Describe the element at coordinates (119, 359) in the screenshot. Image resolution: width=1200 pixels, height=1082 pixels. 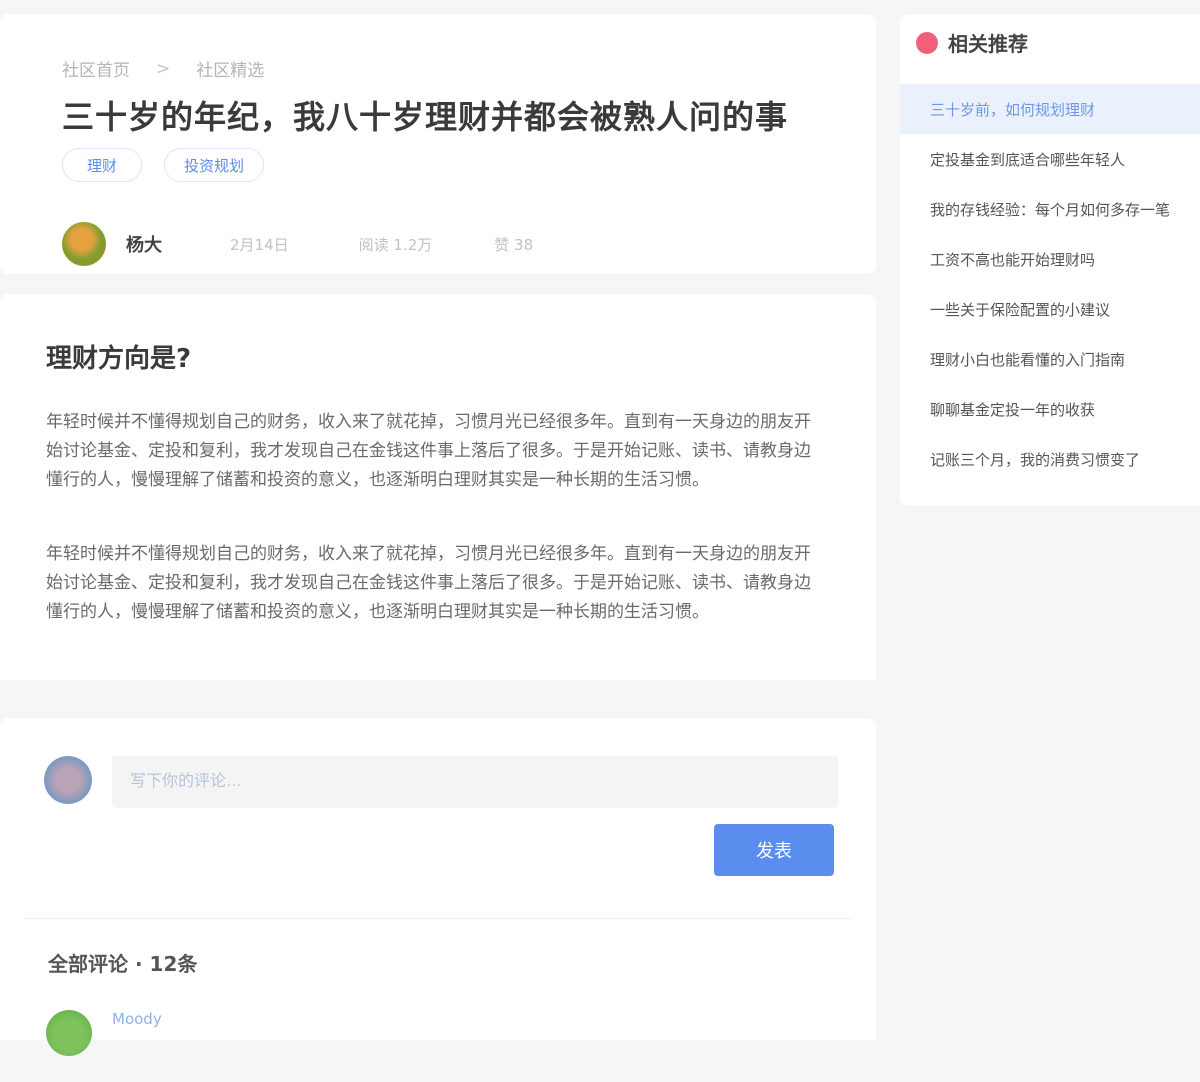
I see `section-heading: 理财方向是?` at that location.